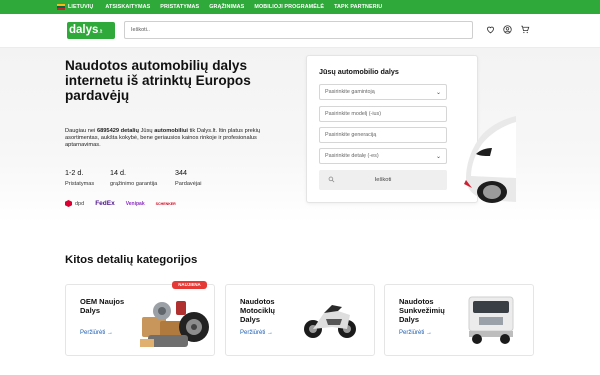  I want to click on model-select: Pasirinkite modelį (-ius), so click(383, 114).